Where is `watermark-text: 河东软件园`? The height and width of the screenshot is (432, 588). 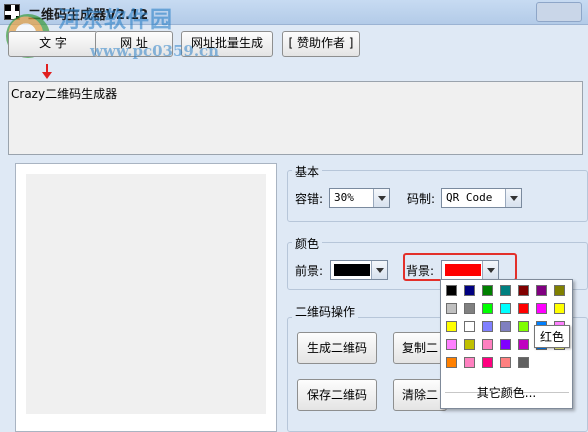
watermark-text: 河东软件园 is located at coordinates (116, 20).